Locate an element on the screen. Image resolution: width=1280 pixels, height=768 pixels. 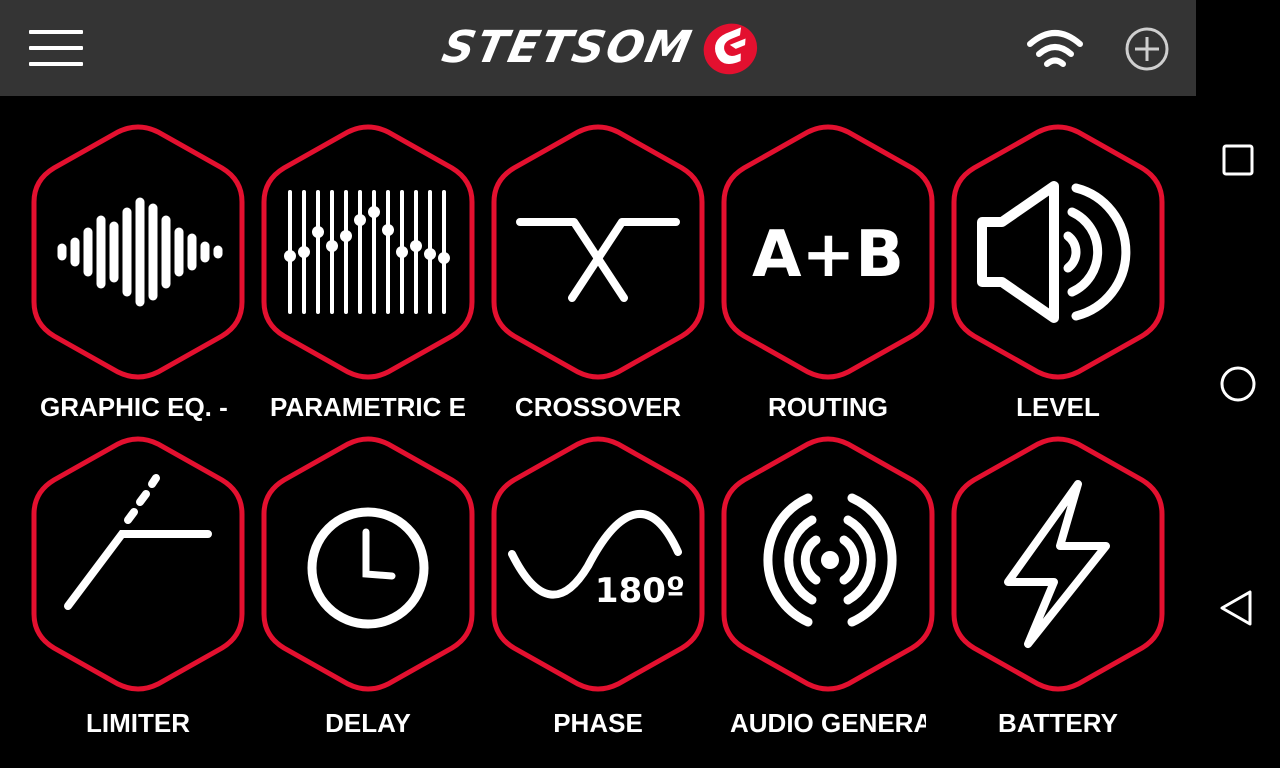
brand-name: STETSOM is located at coordinates (567, 47).